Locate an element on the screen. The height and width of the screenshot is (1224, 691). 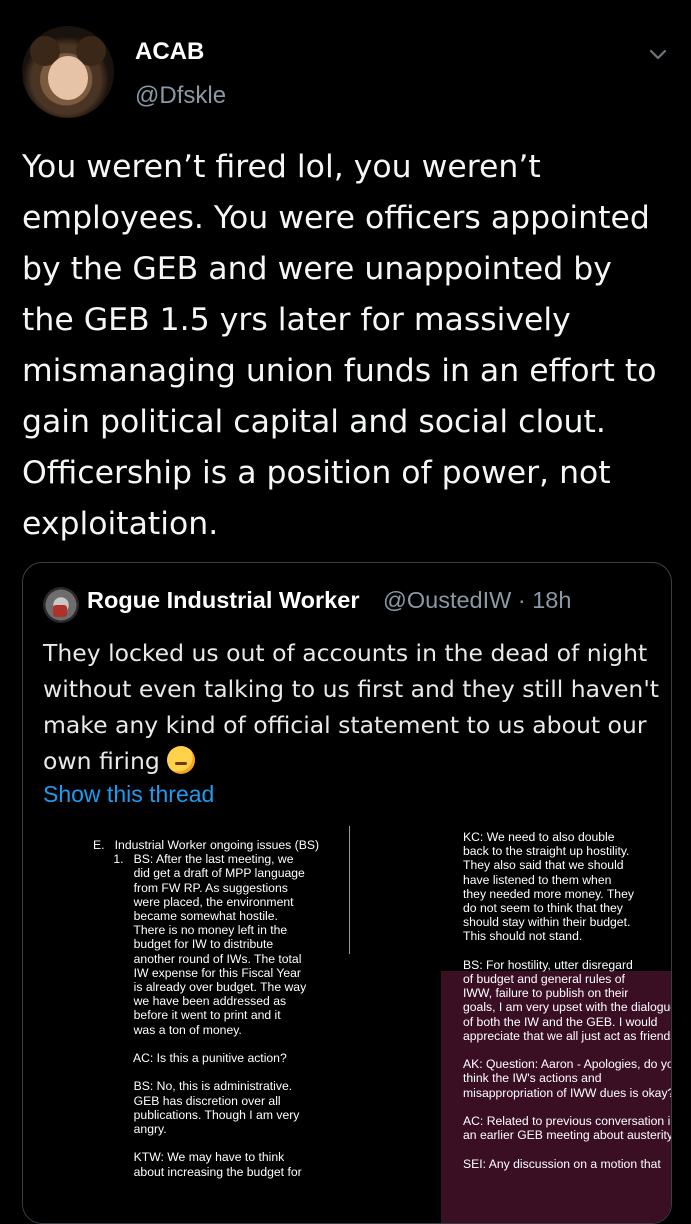
avatar is located at coordinates (68, 72).